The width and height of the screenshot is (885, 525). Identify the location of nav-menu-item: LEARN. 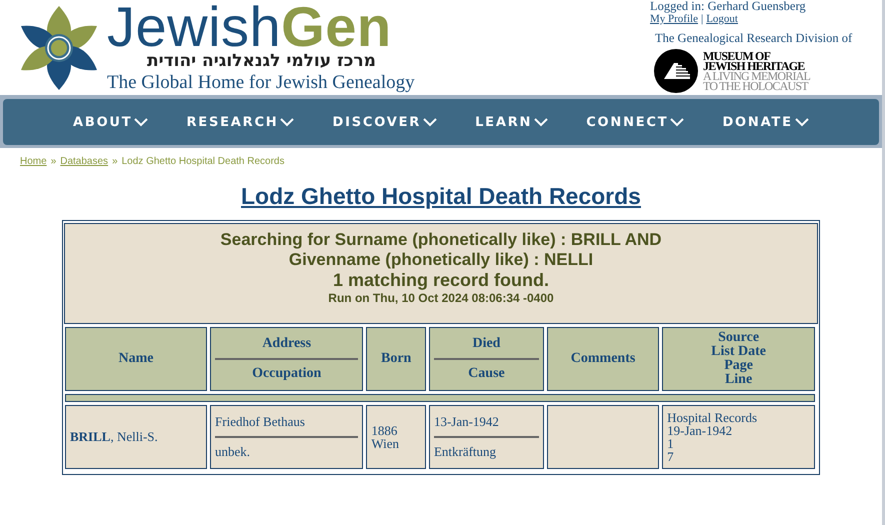
(511, 122).